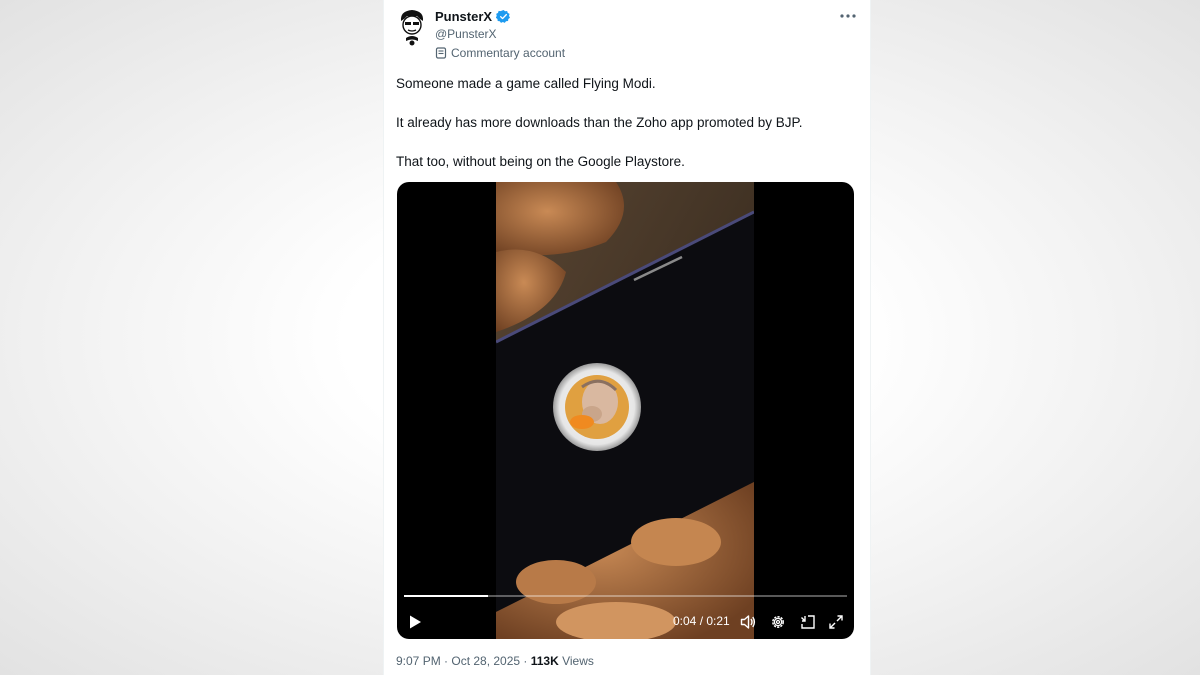 The image size is (1200, 675). Describe the element at coordinates (503, 16) in the screenshot. I see `verified-badge-icon` at that location.